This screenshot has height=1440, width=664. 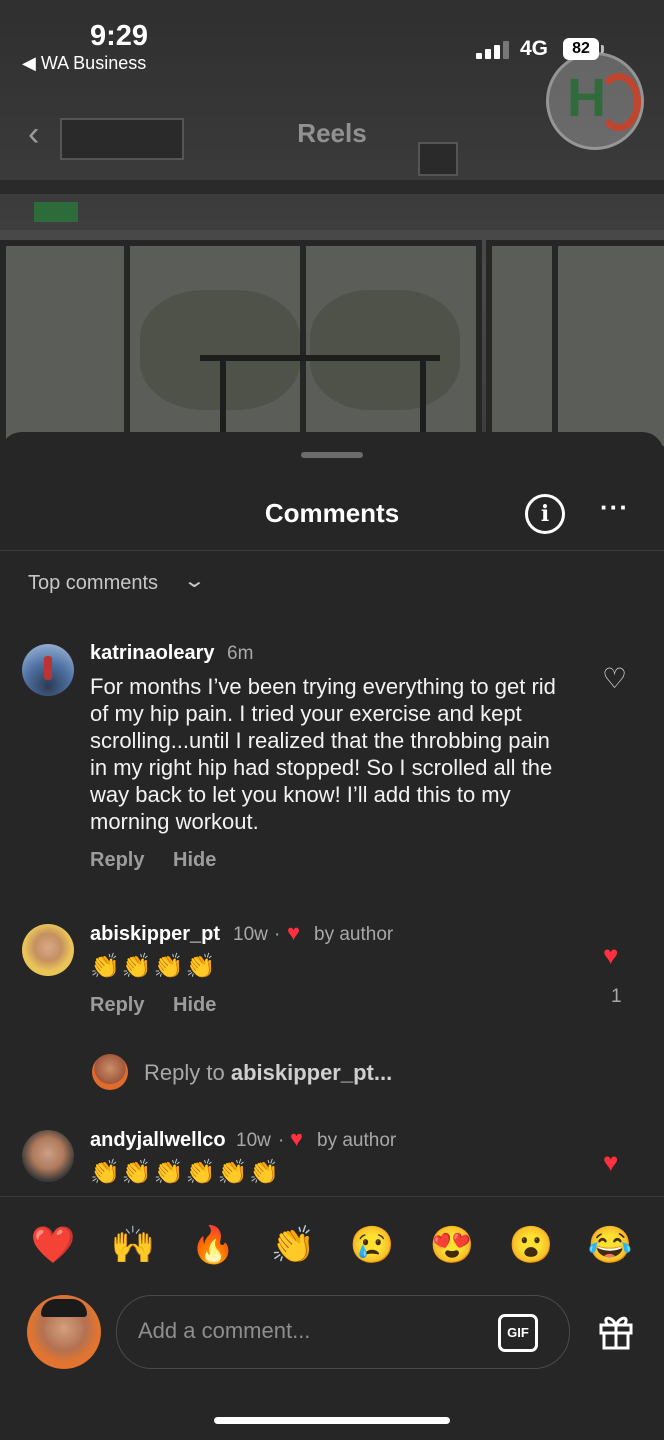 What do you see at coordinates (320, 358) in the screenshot?
I see `video-squat-rack` at bounding box center [320, 358].